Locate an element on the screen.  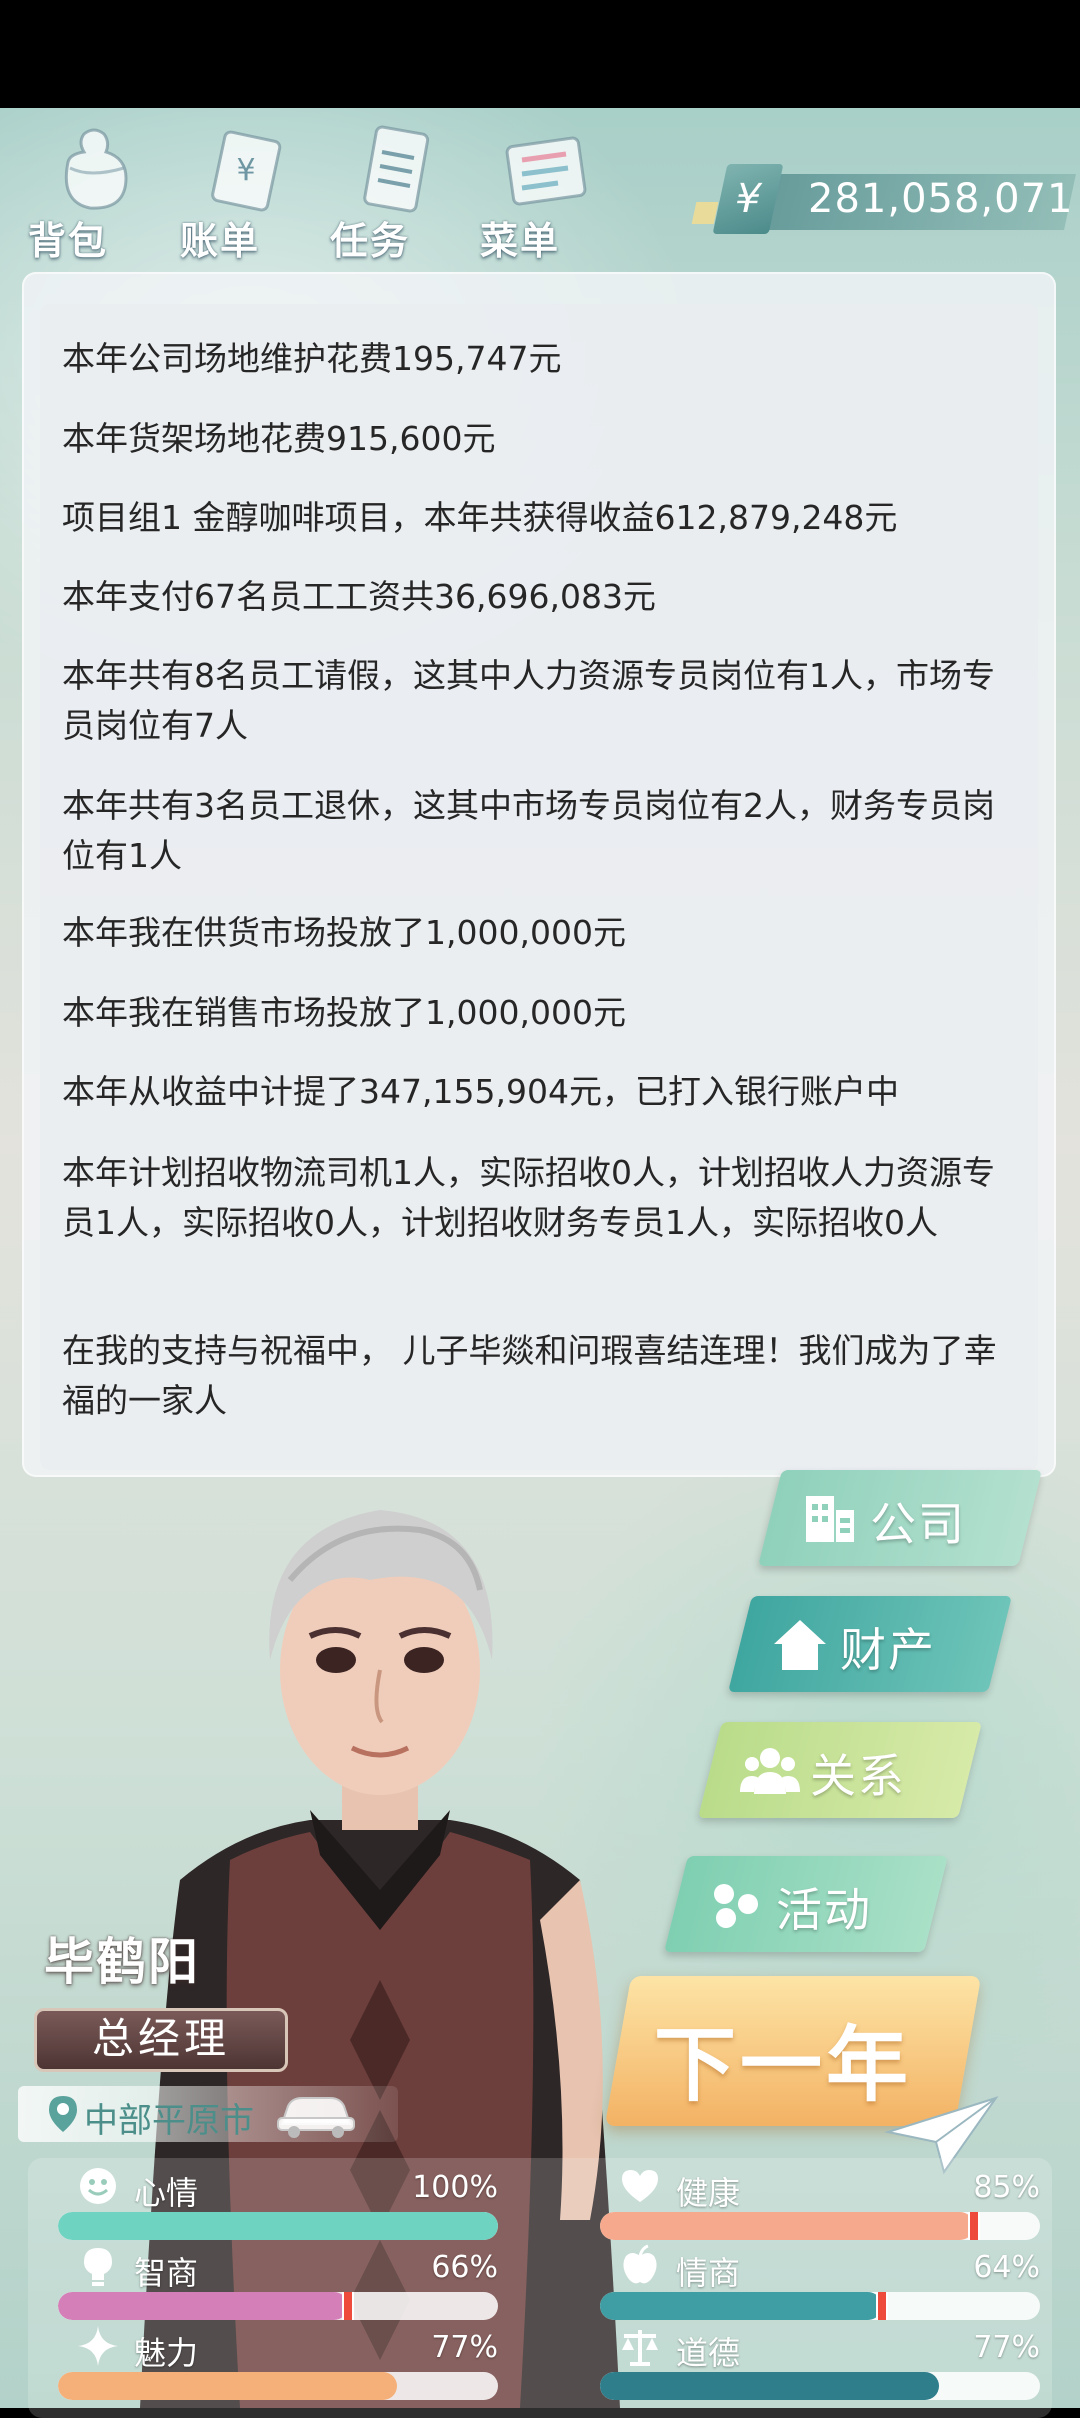
bag-button: 背包 is located at coordinates (93, 190).